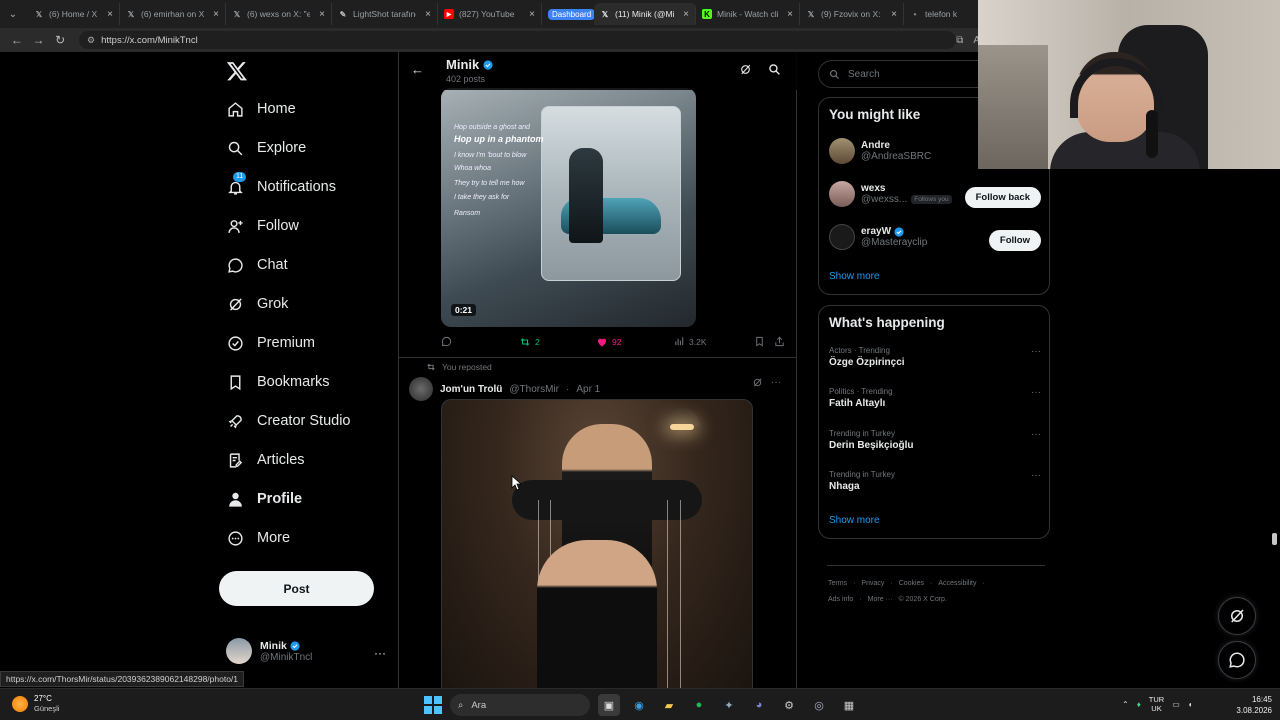 The width and height of the screenshot is (1280, 720). I want to click on url-field: ⚙ https://x.com/MinikTncl, so click(518, 40).